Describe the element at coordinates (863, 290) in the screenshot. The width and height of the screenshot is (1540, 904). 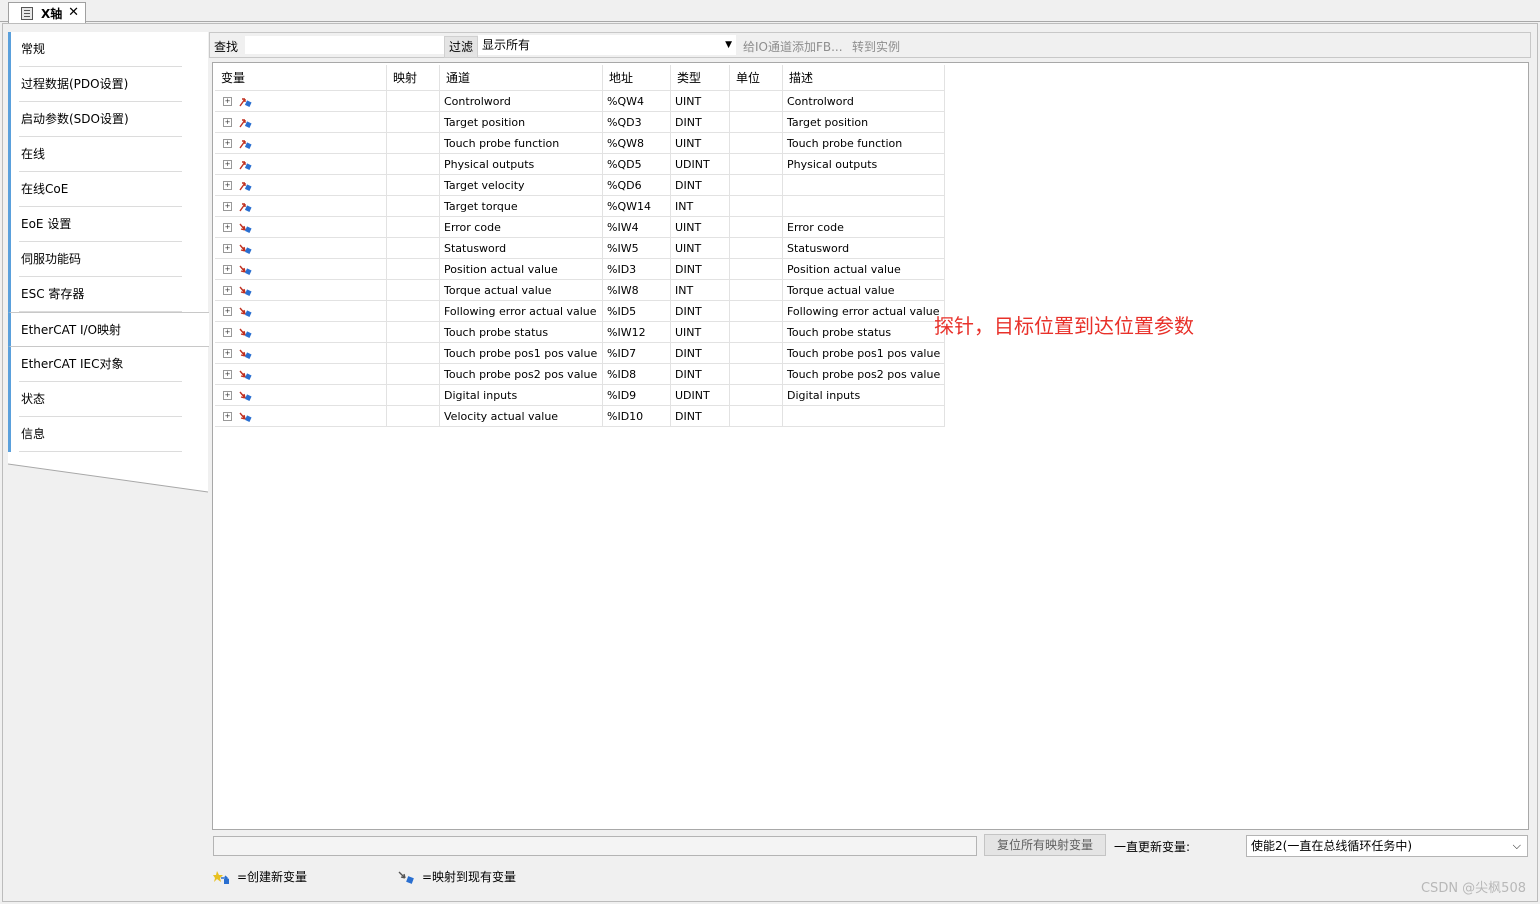
I see `description-cell: Torque actual value` at that location.